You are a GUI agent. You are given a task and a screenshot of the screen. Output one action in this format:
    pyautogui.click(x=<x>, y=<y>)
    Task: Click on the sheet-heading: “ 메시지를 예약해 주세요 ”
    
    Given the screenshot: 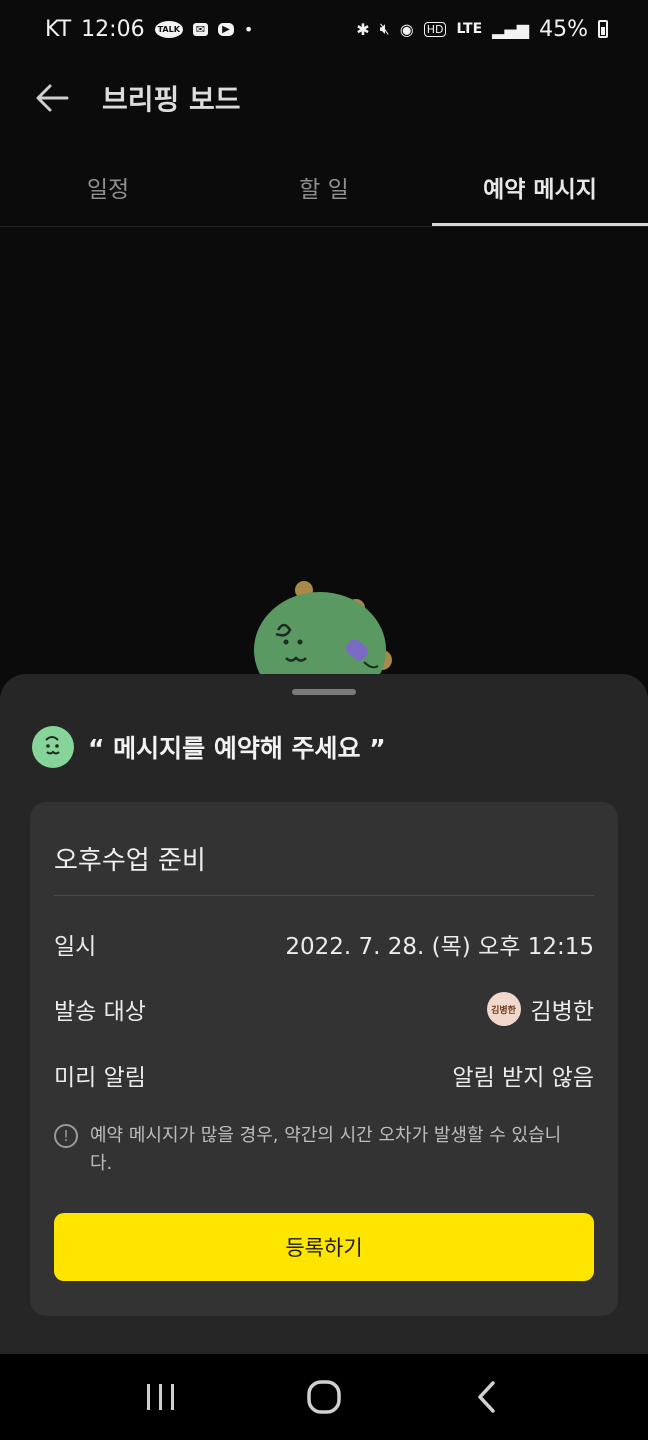 What is the action you would take?
    pyautogui.click(x=209, y=747)
    